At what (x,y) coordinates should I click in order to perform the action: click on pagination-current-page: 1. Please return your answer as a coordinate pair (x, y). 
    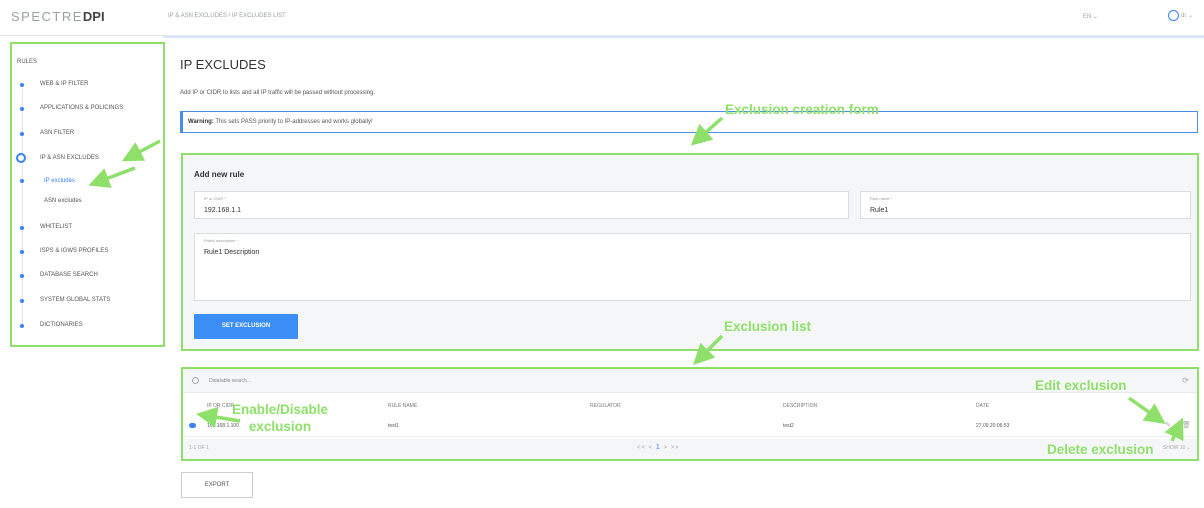
    Looking at the image, I should click on (658, 447).